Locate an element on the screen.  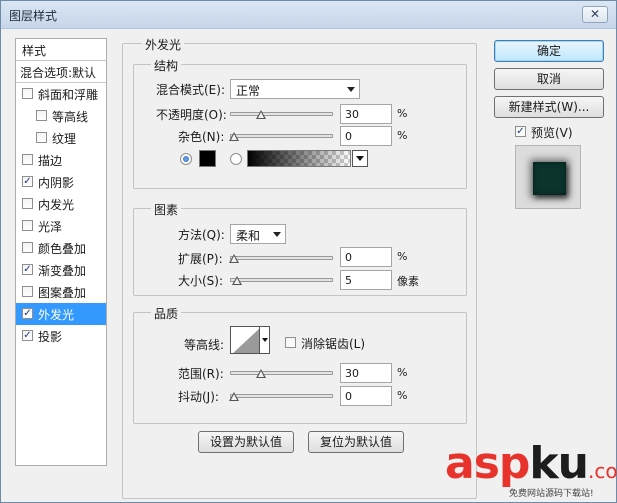
spread-unit: % is located at coordinates (402, 256).